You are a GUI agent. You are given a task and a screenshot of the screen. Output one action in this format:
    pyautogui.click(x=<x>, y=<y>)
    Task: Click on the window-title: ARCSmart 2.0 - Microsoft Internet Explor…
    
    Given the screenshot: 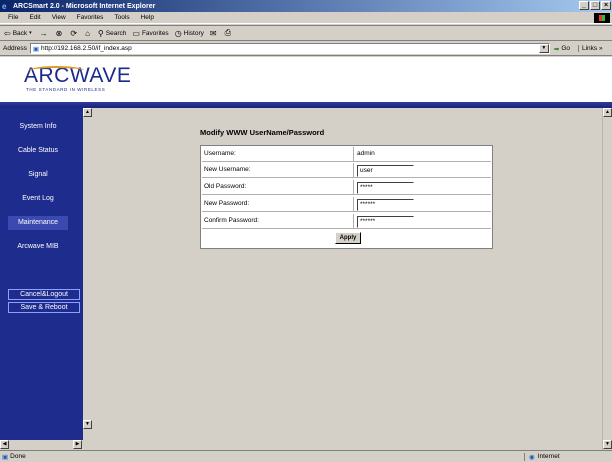 What is the action you would take?
    pyautogui.click(x=84, y=6)
    